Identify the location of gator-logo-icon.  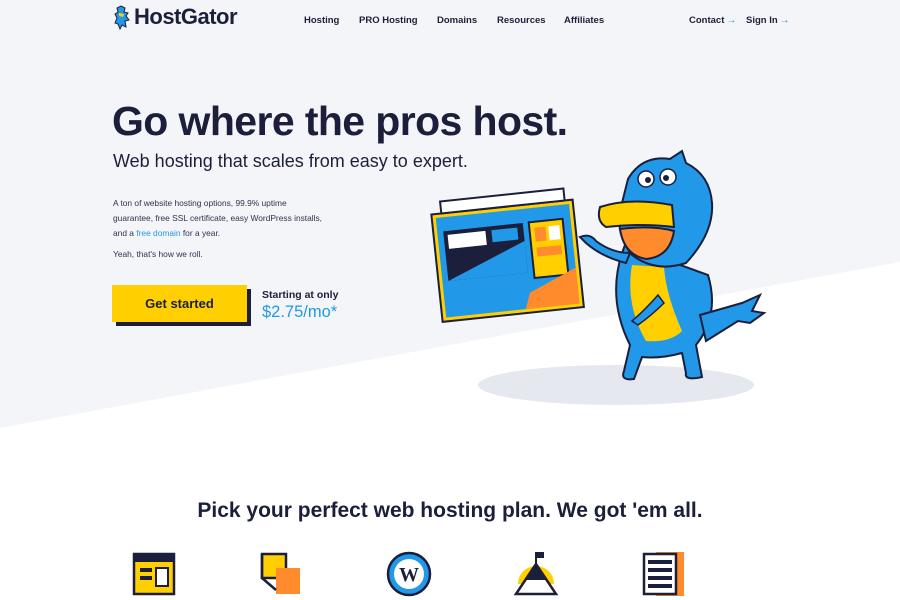
(122, 17).